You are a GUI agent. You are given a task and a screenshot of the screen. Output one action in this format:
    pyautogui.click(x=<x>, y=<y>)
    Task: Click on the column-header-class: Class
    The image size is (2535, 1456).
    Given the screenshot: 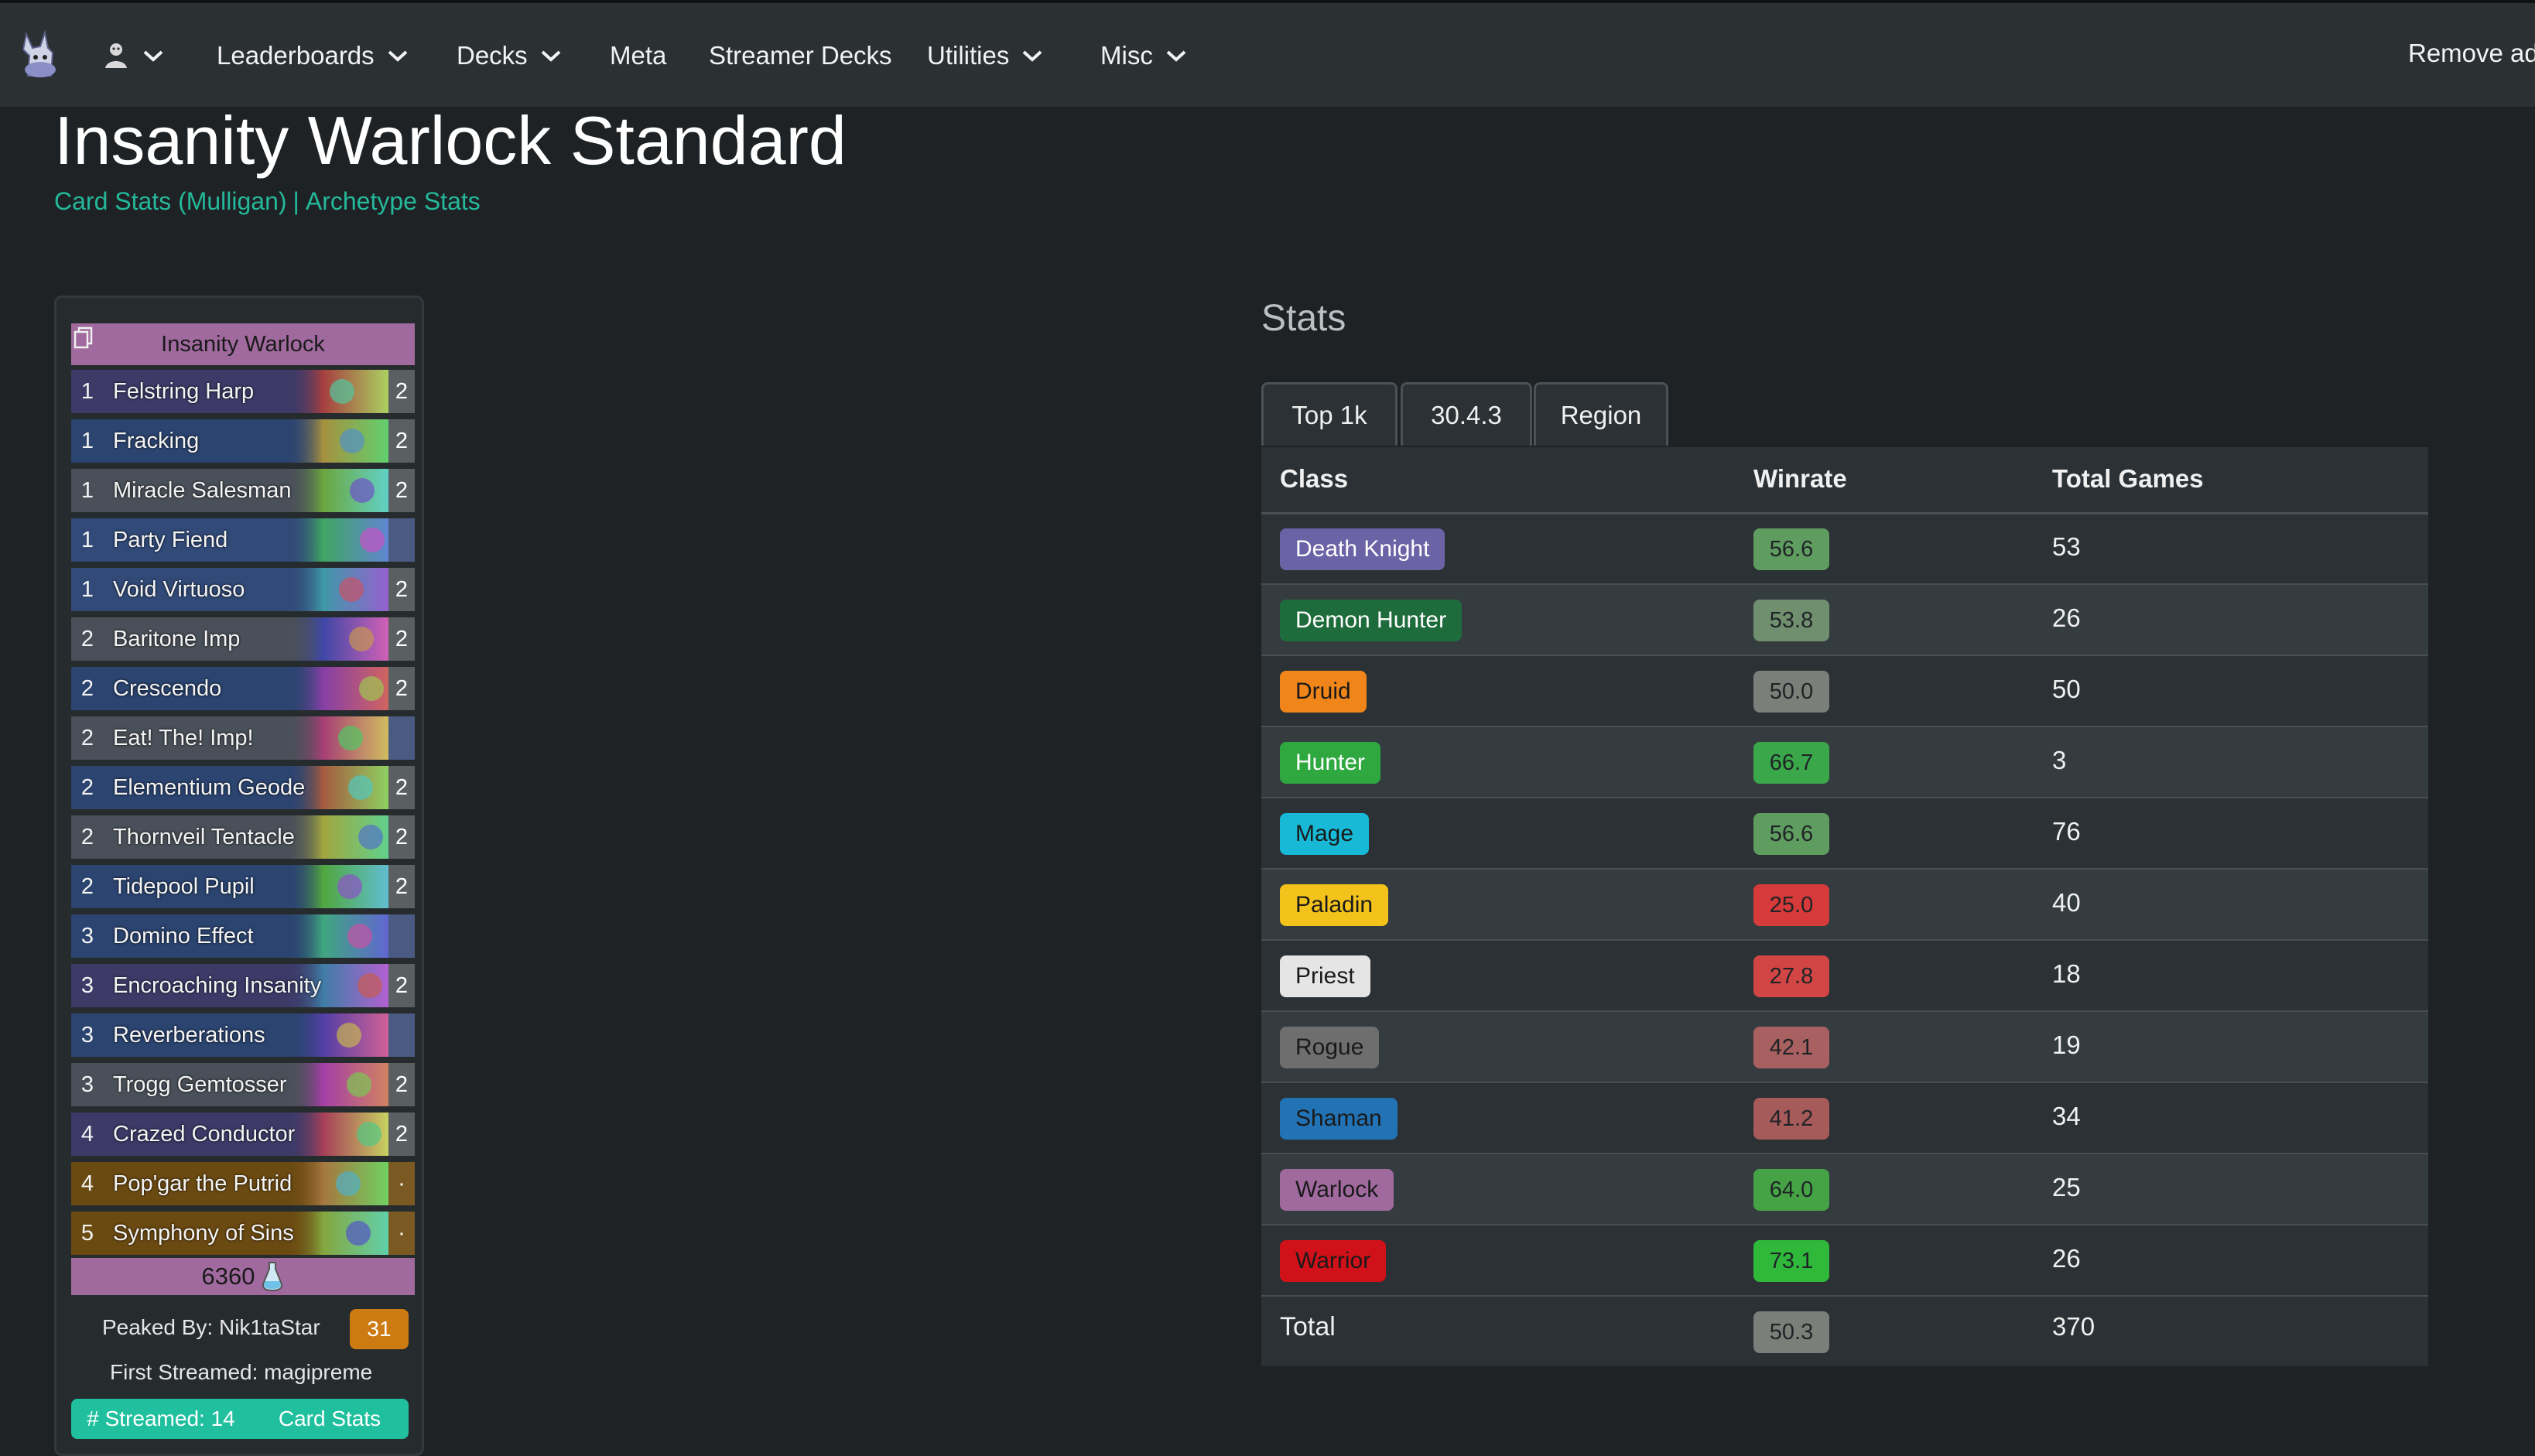 What is the action you would take?
    pyautogui.click(x=1314, y=479)
    